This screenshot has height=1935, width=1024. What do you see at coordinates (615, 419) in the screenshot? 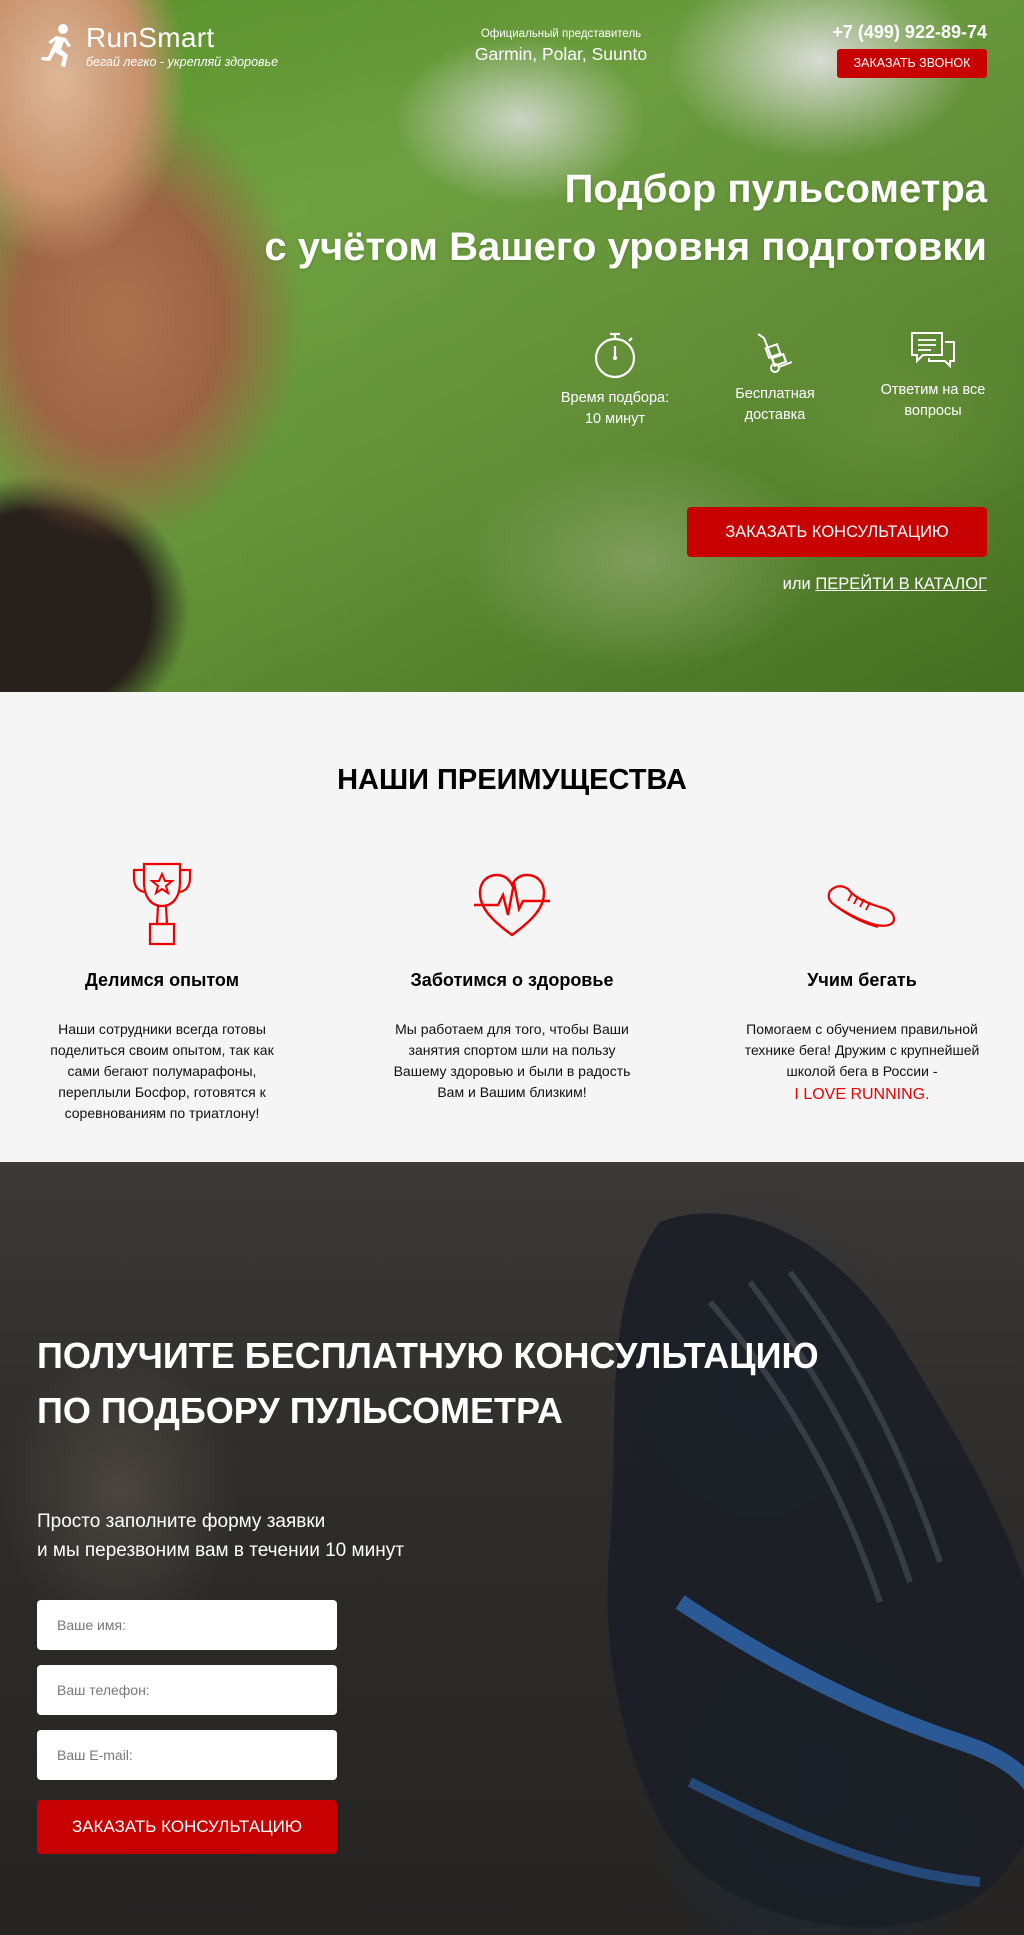
I see `feature-label: 10 минут` at bounding box center [615, 419].